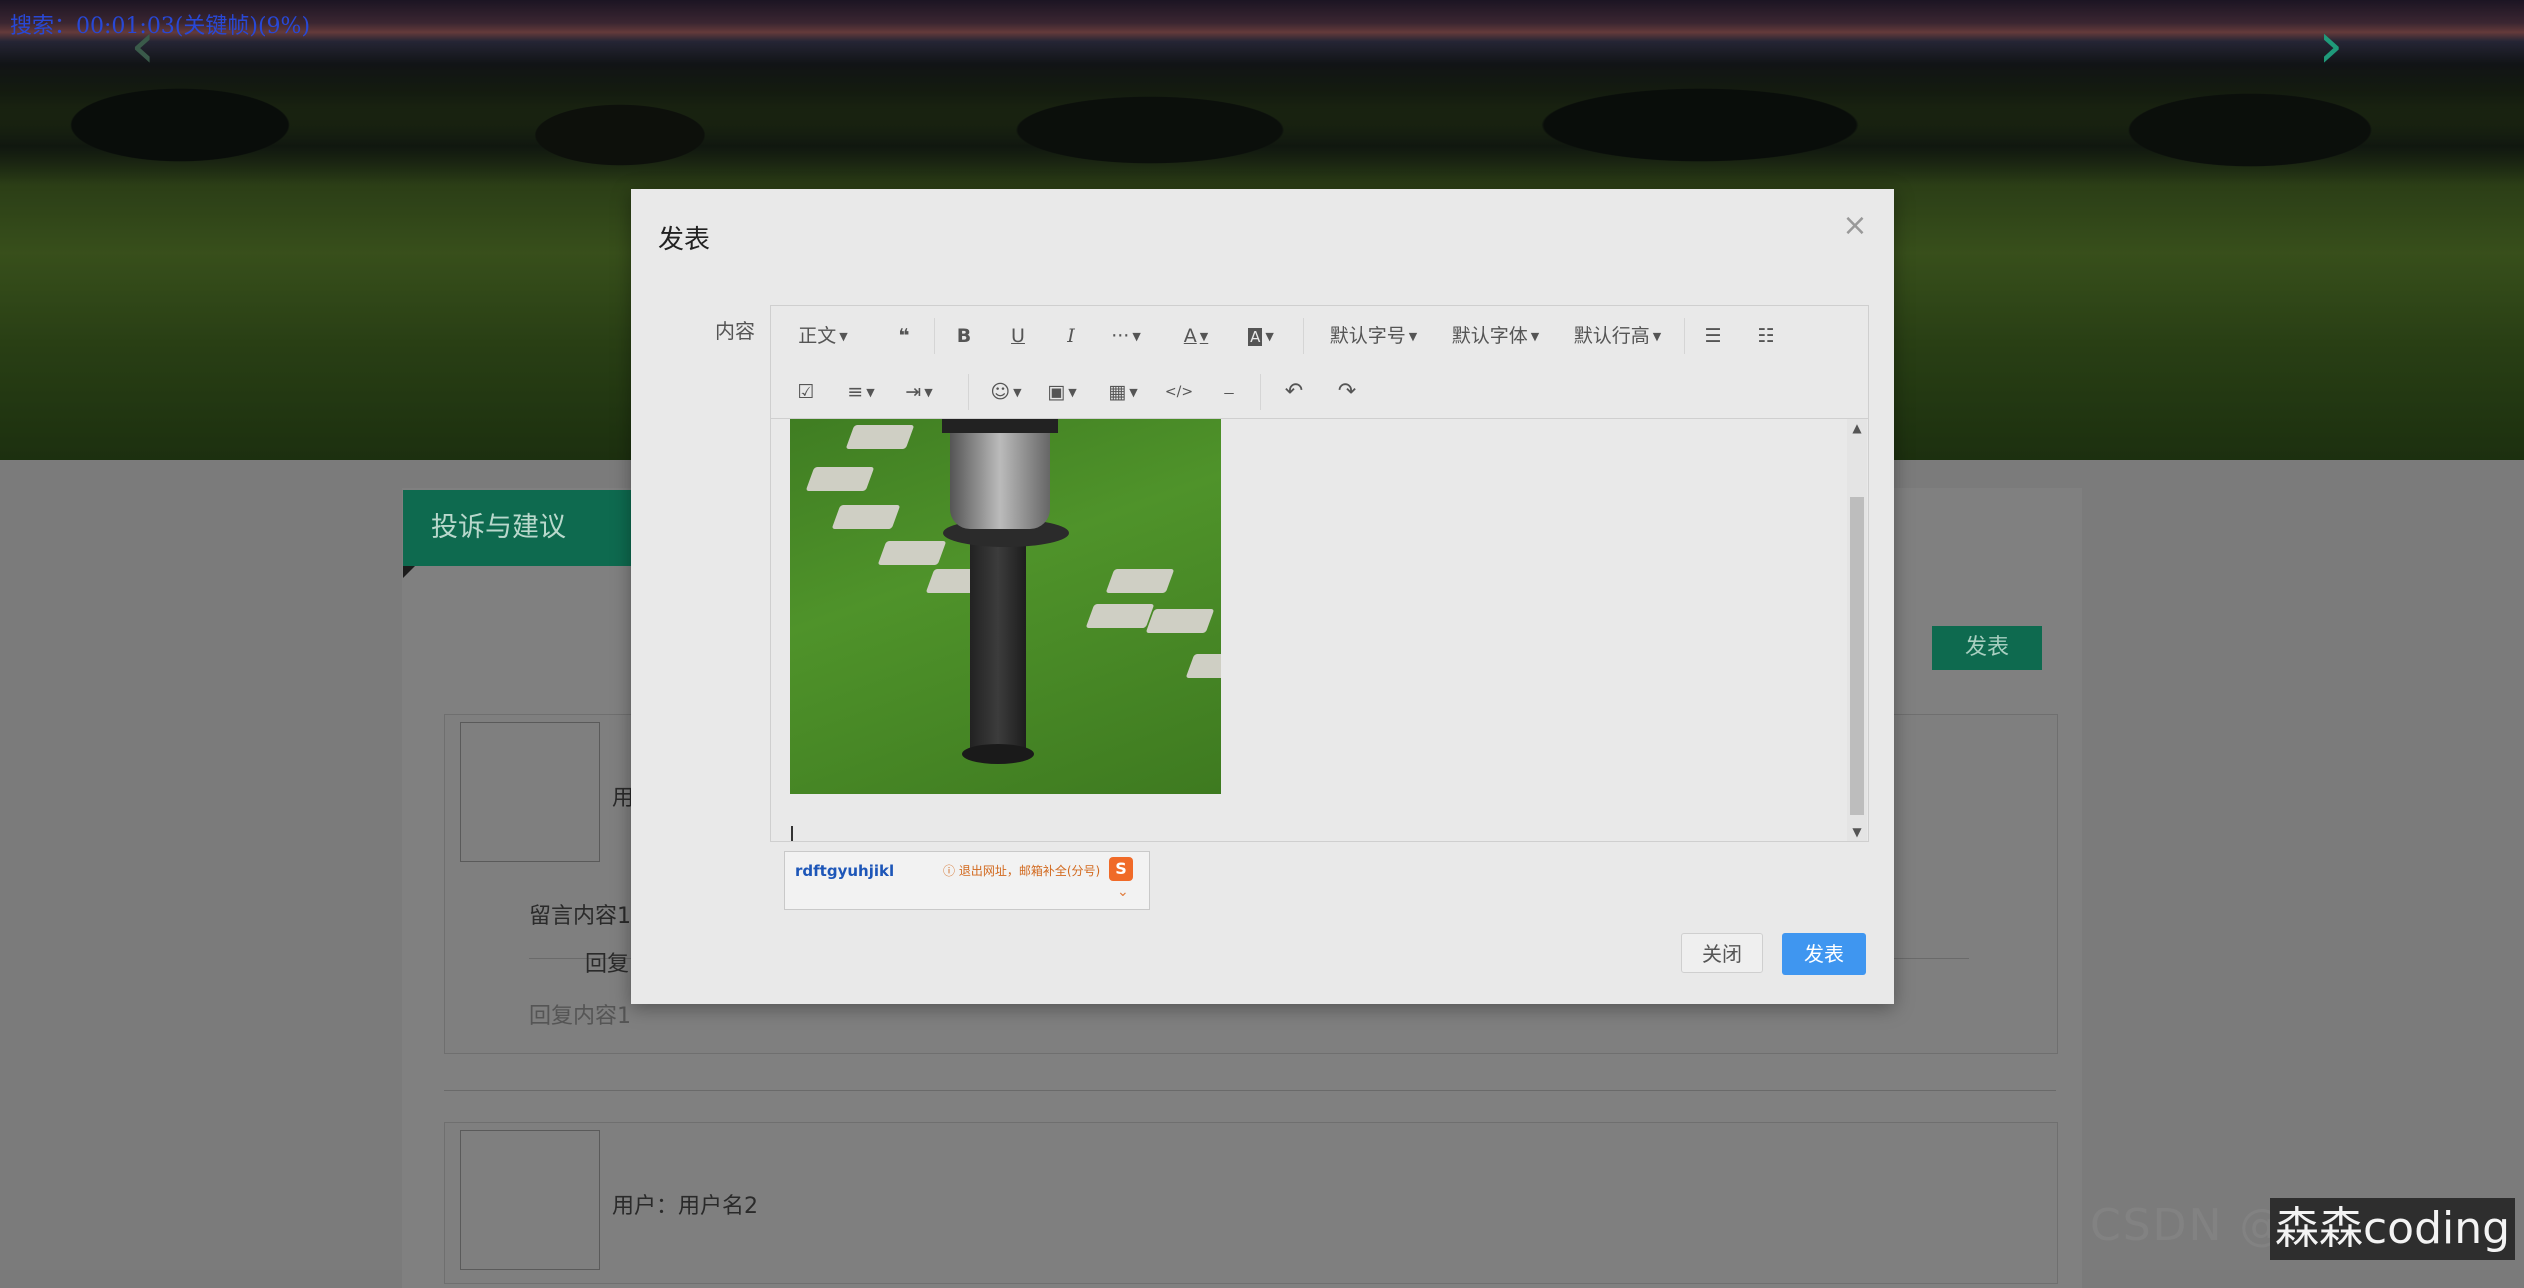 The image size is (2524, 1288). Describe the element at coordinates (1347, 392) in the screenshot. I see `redo-icon: ↷` at that location.